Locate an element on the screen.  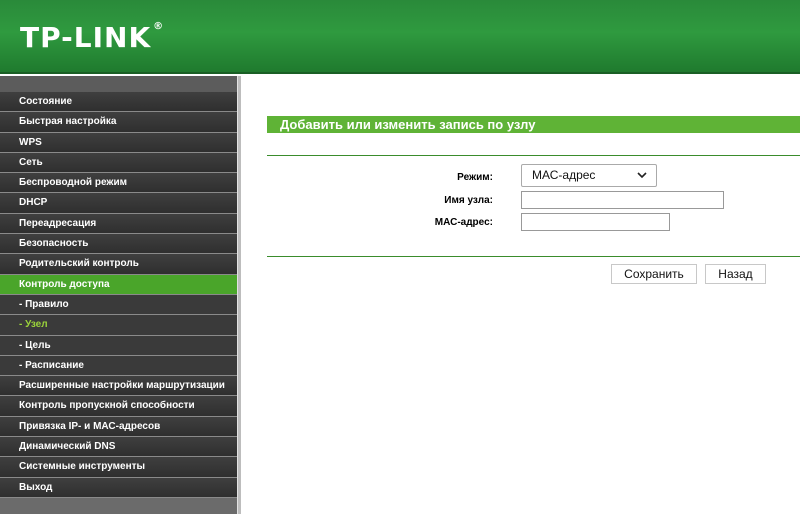
host-name-label: Имя узла: is located at coordinates (468, 200).